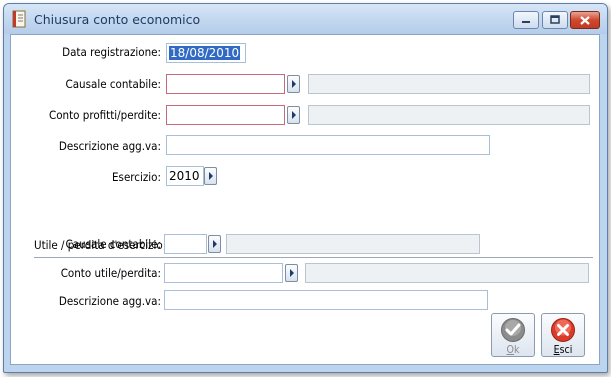 This screenshot has width=611, height=377. Describe the element at coordinates (353, 244) in the screenshot. I see `utile-causale-contabile-description` at that location.